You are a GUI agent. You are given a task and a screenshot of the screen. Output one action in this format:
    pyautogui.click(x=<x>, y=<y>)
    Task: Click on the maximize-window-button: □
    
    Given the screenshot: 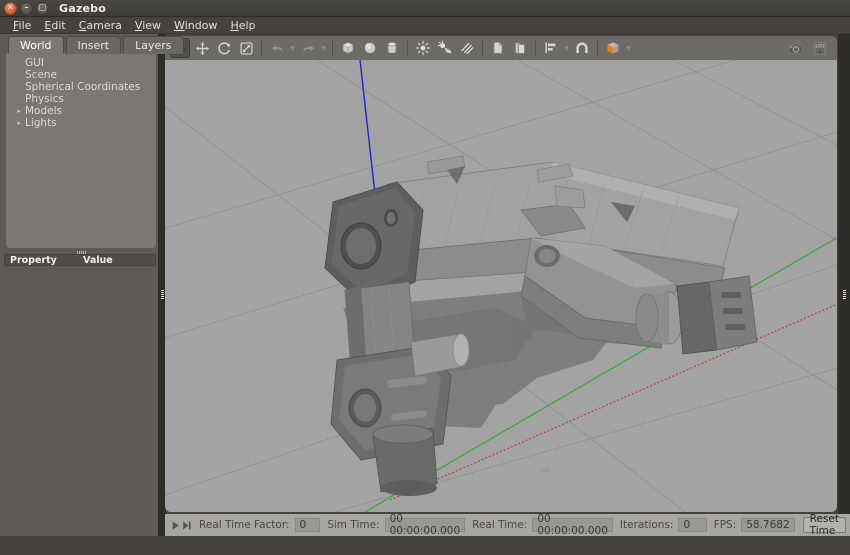 What is the action you would take?
    pyautogui.click(x=42, y=8)
    